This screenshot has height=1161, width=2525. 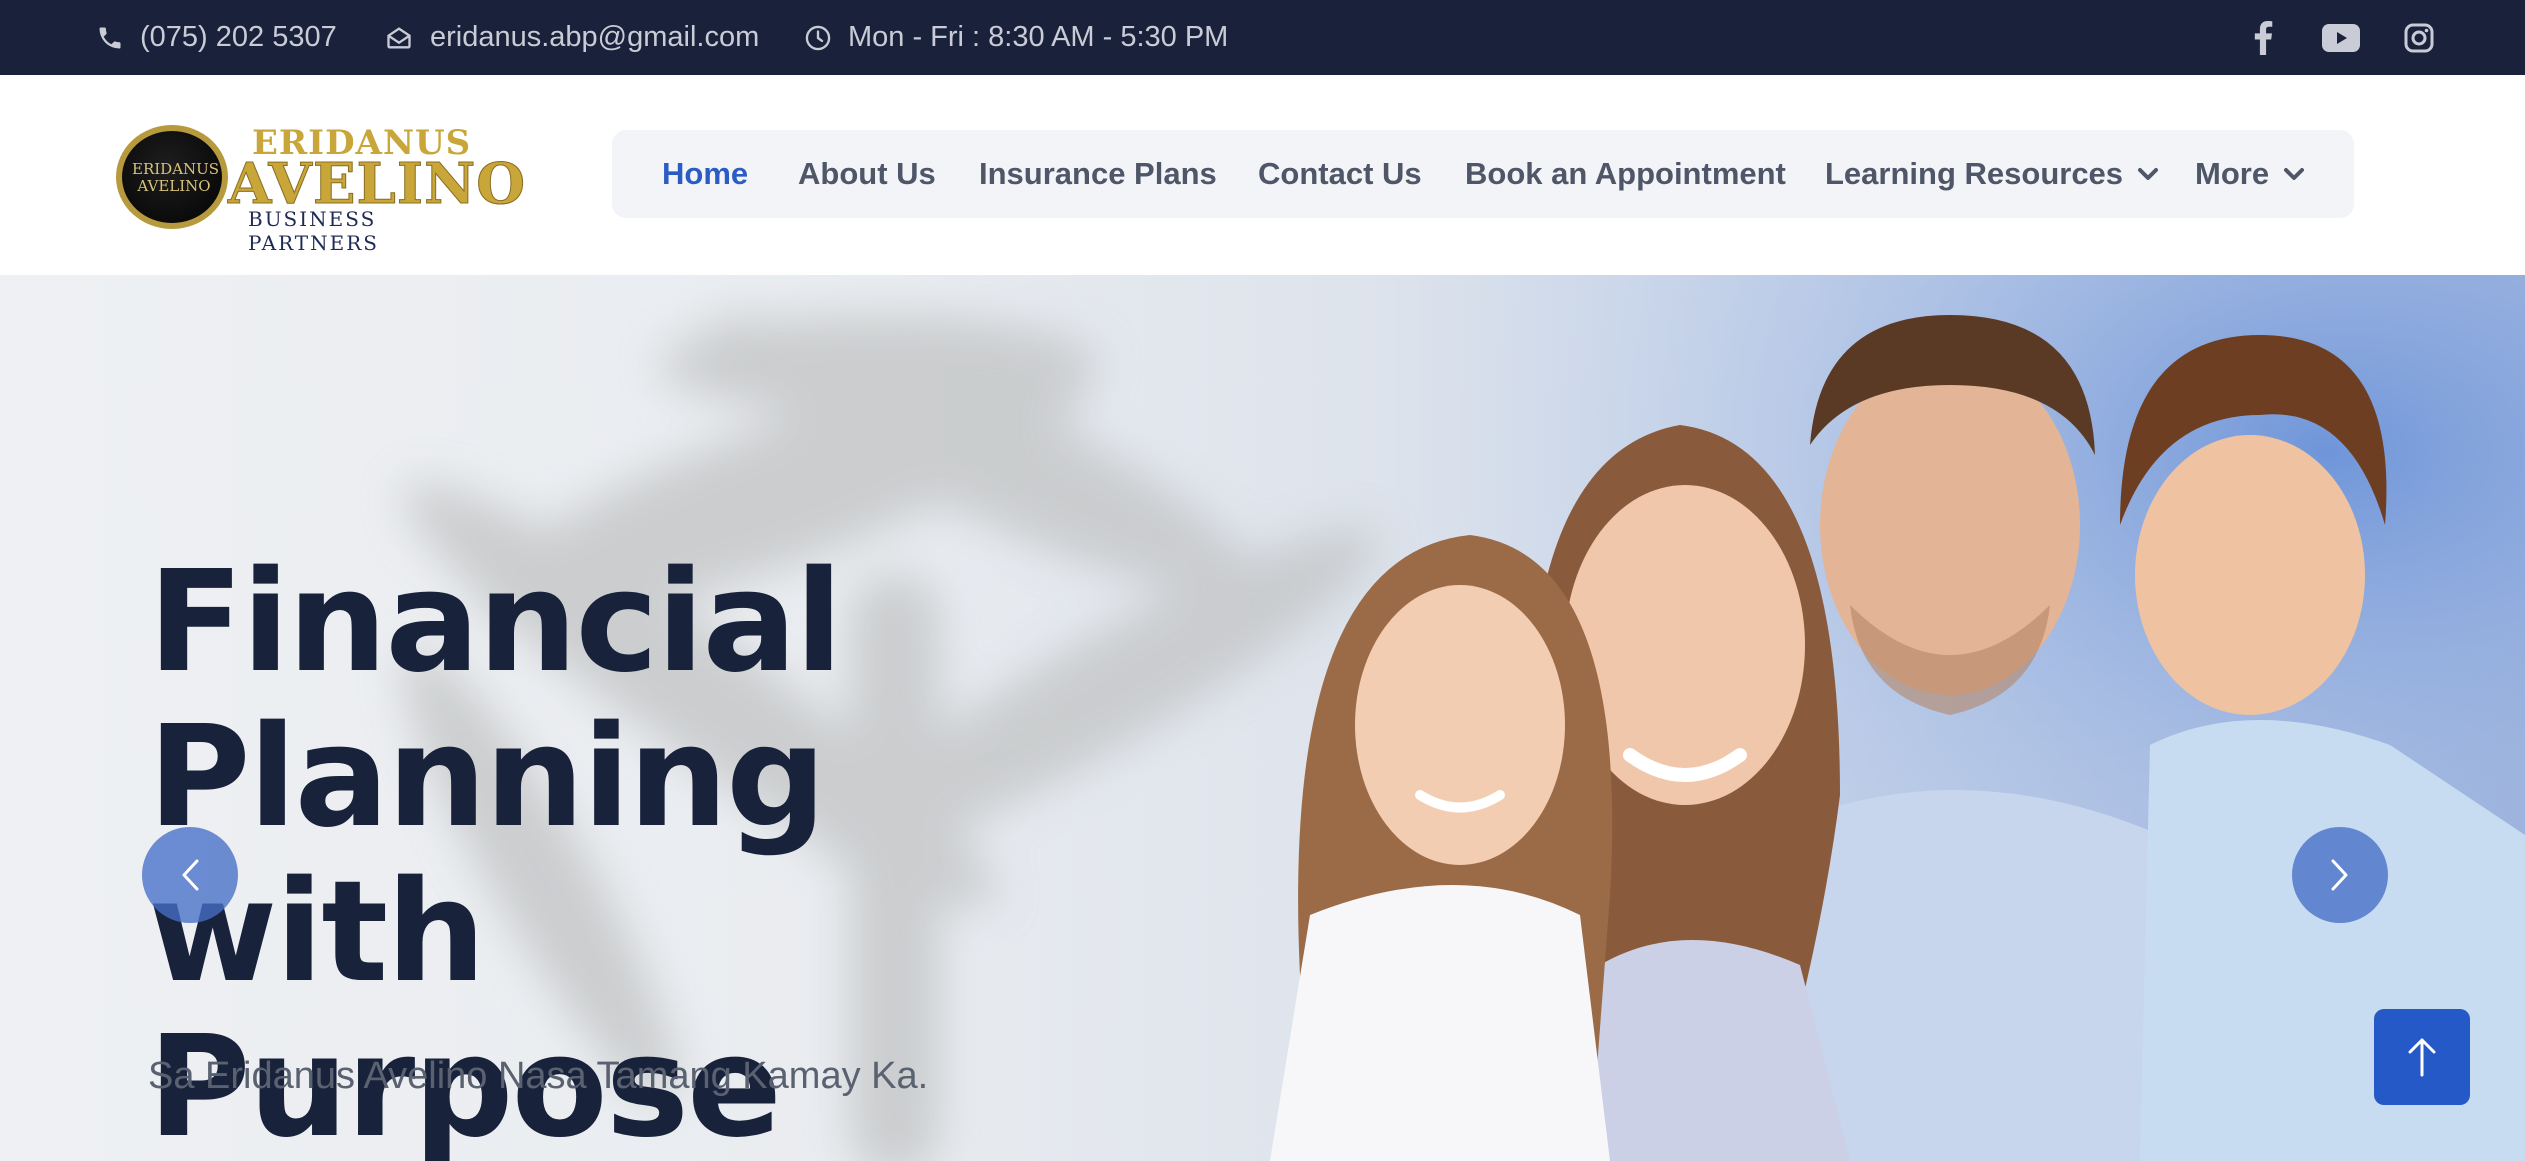 I want to click on youtube-icon, so click(x=2341, y=37).